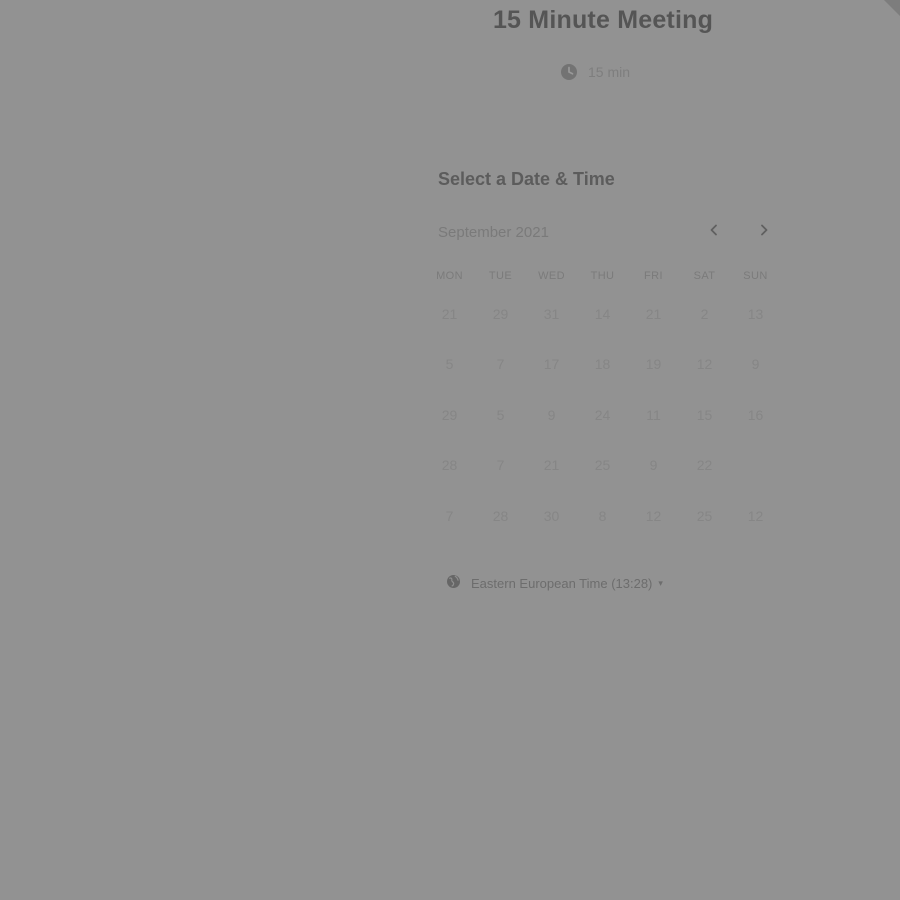  I want to click on weekday-header: MON TUE WED THU FRI SAT SUN, so click(602, 276).